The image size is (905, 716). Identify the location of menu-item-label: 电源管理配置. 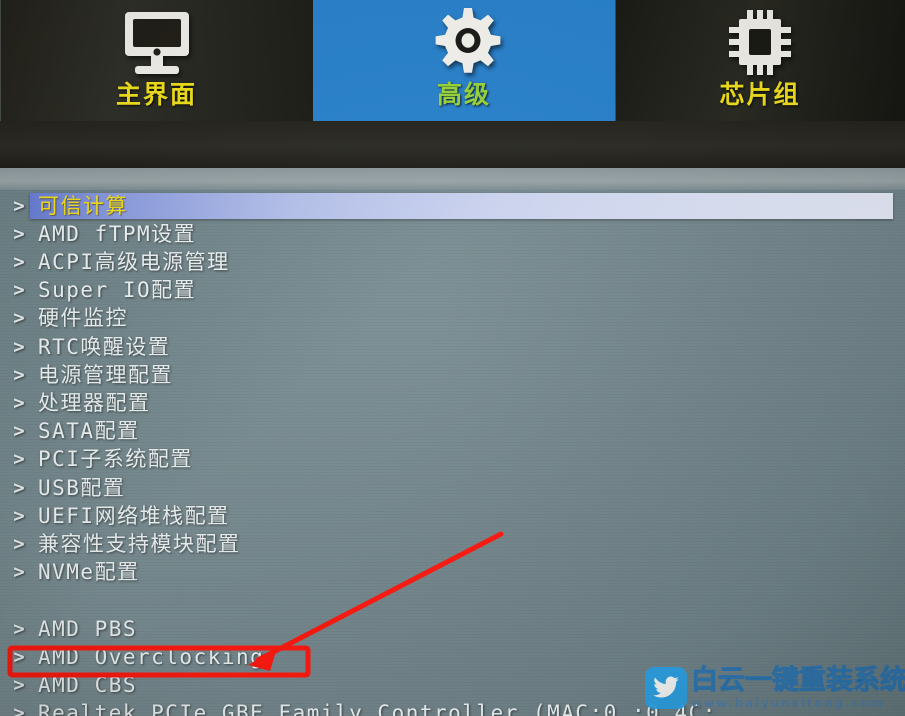
(105, 374).